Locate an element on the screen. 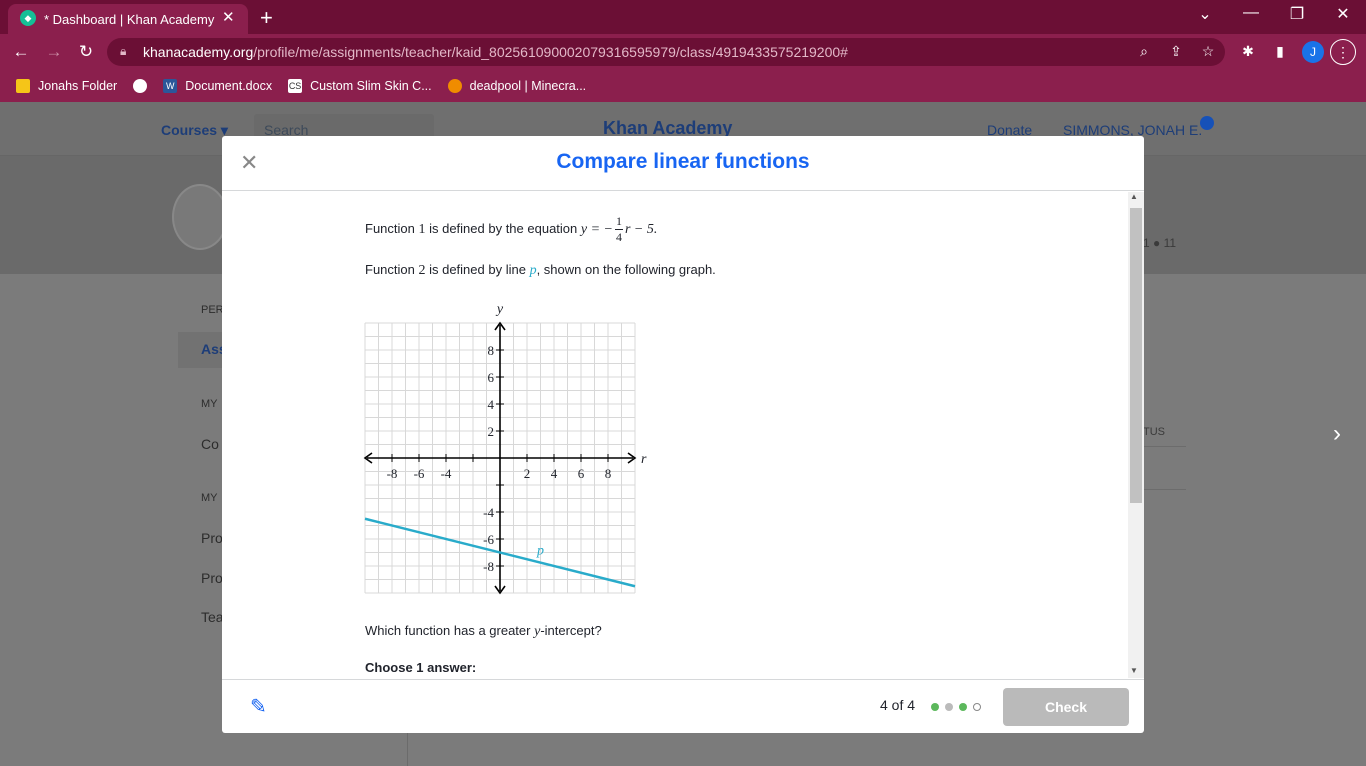 The height and width of the screenshot is (766, 1366). x-tick-label: 6 is located at coordinates (581, 473).